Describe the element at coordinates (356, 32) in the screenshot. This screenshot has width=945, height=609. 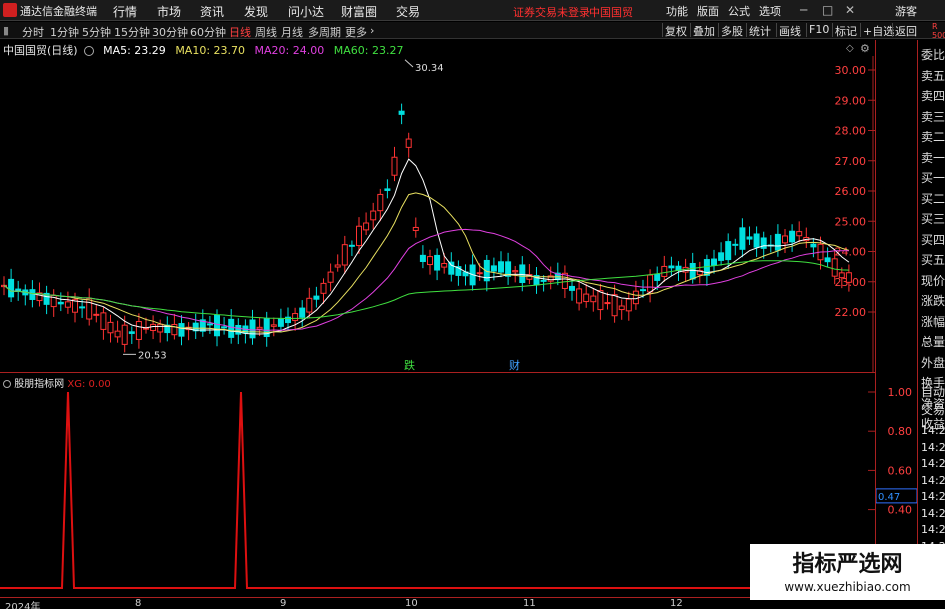
I see `period-more: 更多` at that location.